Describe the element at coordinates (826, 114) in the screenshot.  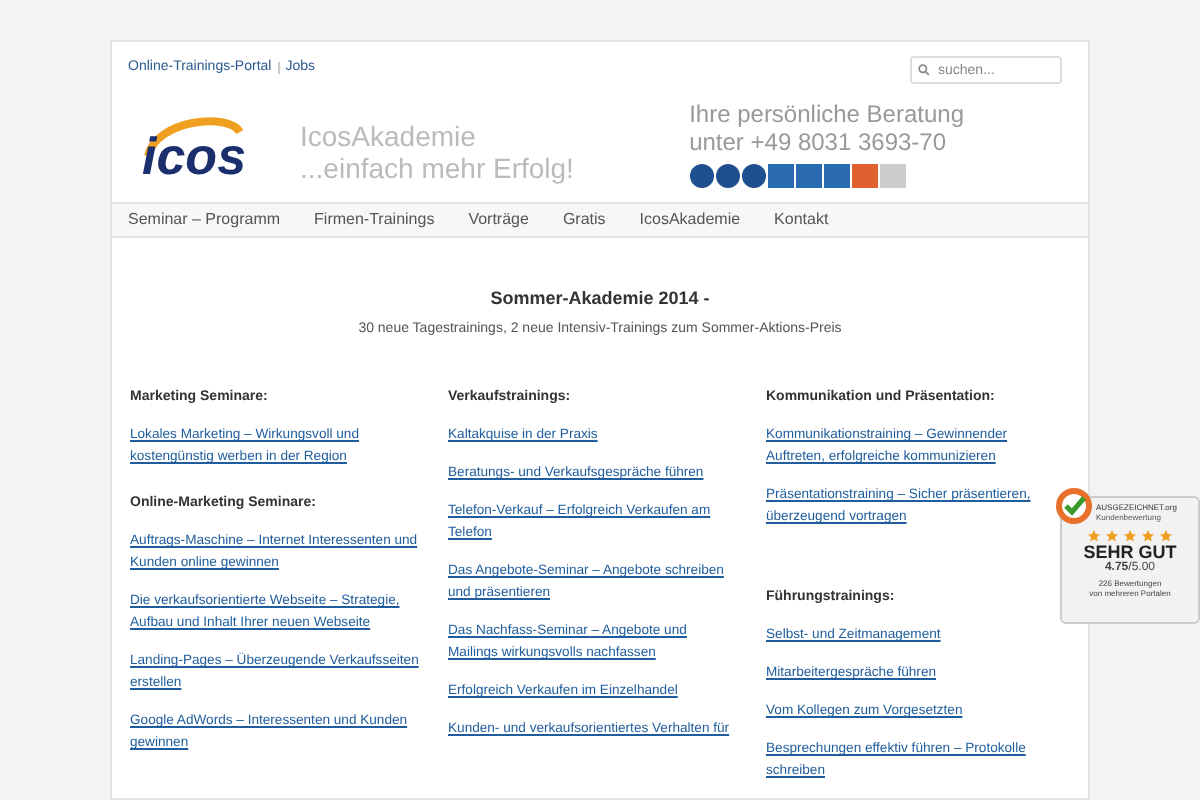
I see `contact-text: Ihre persönliche Beratung` at that location.